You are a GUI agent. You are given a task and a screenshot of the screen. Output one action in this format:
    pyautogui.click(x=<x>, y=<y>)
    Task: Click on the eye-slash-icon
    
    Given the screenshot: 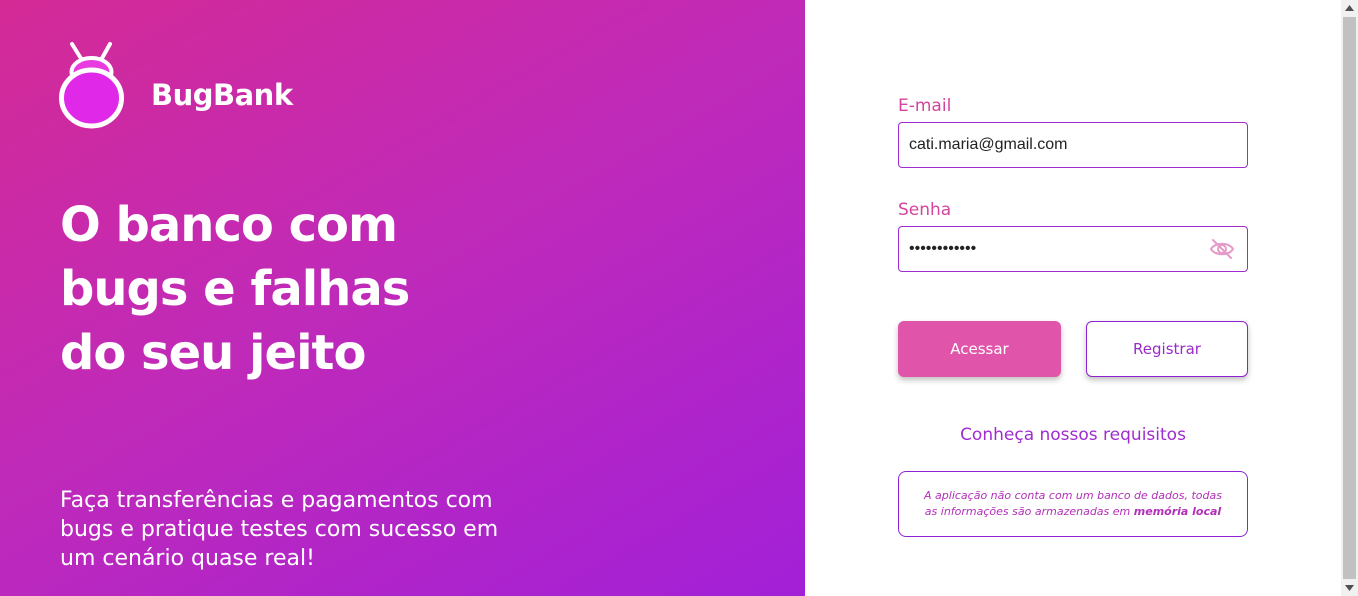 What is the action you would take?
    pyautogui.click(x=1222, y=249)
    